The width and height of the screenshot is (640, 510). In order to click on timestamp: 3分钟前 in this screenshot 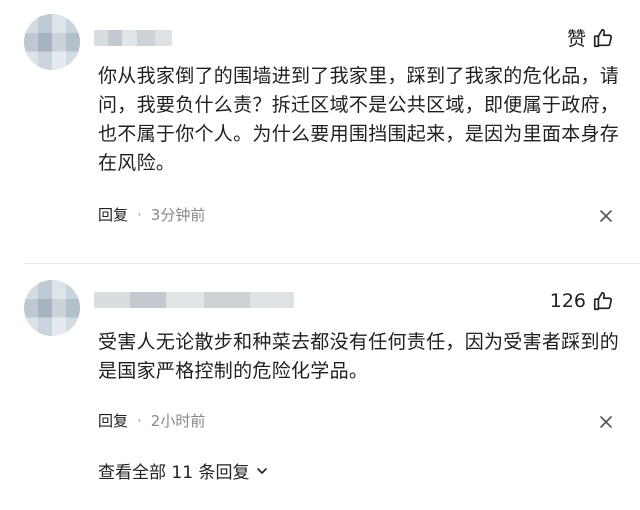, I will do `click(178, 215)`.